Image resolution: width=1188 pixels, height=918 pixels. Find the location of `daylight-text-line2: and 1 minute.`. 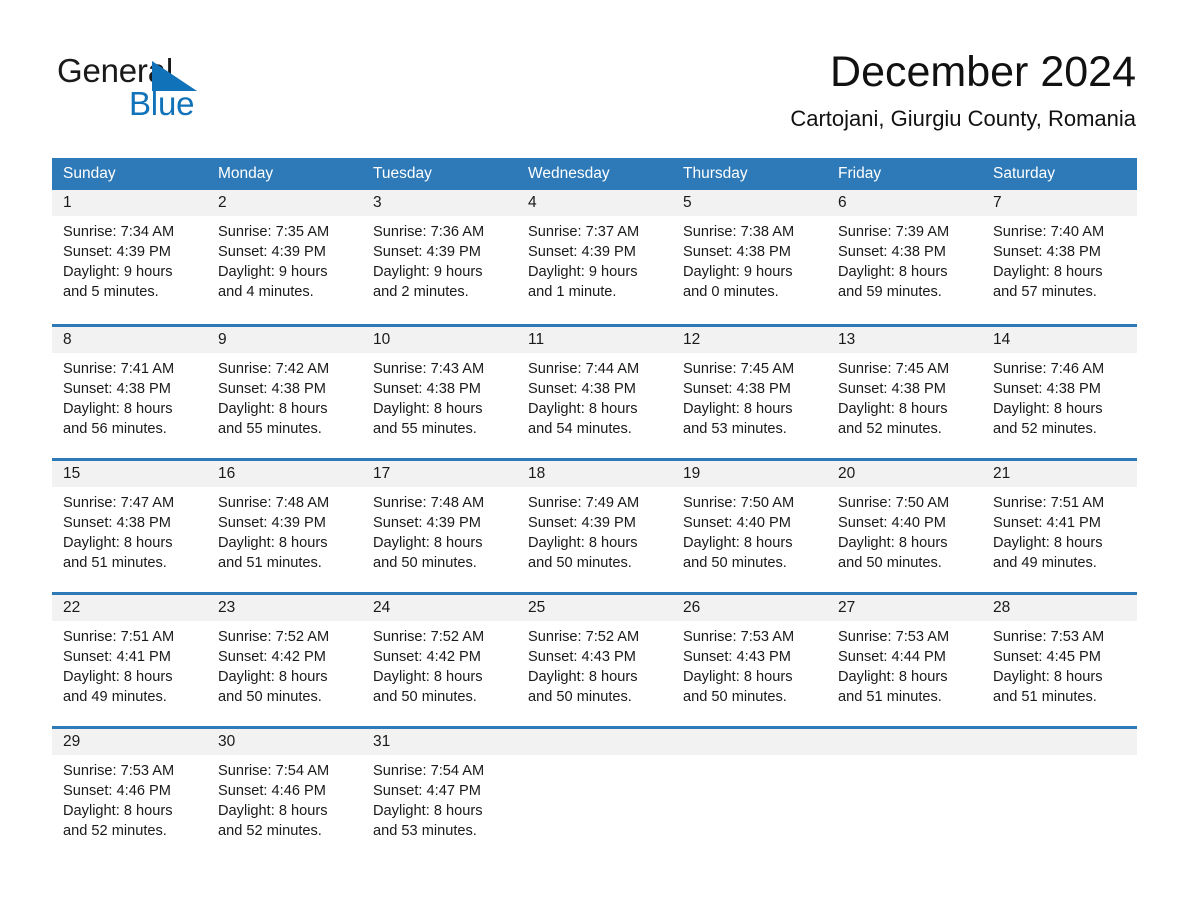

daylight-text-line2: and 1 minute. is located at coordinates (572, 292).